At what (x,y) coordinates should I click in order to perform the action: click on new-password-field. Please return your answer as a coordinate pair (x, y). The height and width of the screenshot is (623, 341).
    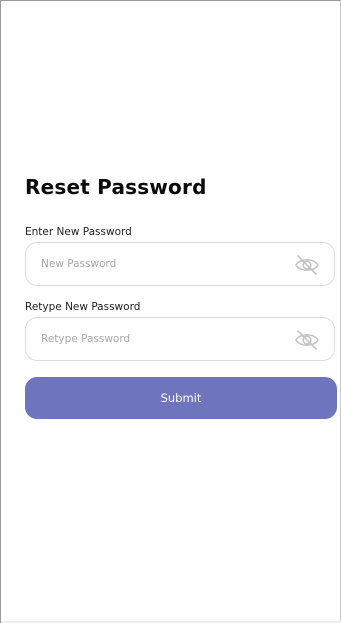
    Looking at the image, I should click on (180, 264).